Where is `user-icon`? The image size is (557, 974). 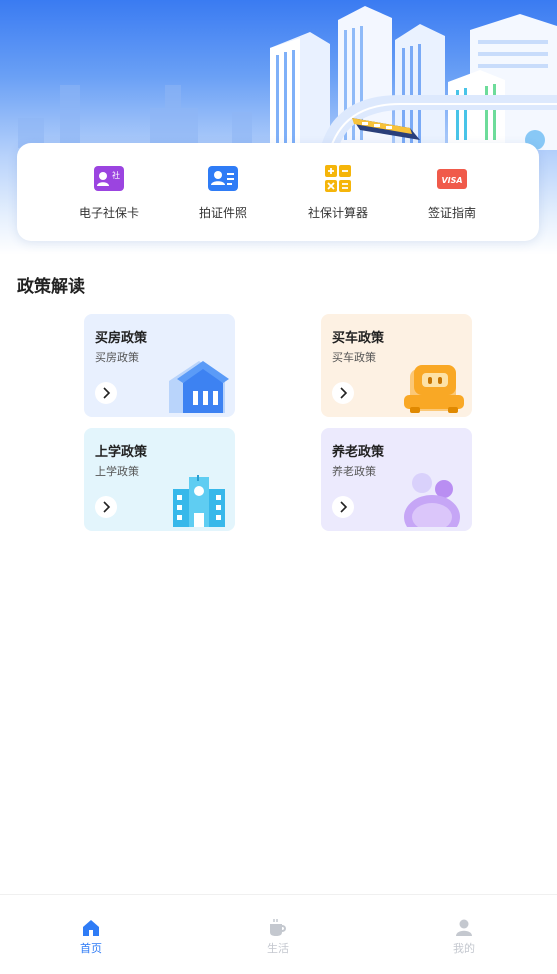
user-icon is located at coordinates (464, 928).